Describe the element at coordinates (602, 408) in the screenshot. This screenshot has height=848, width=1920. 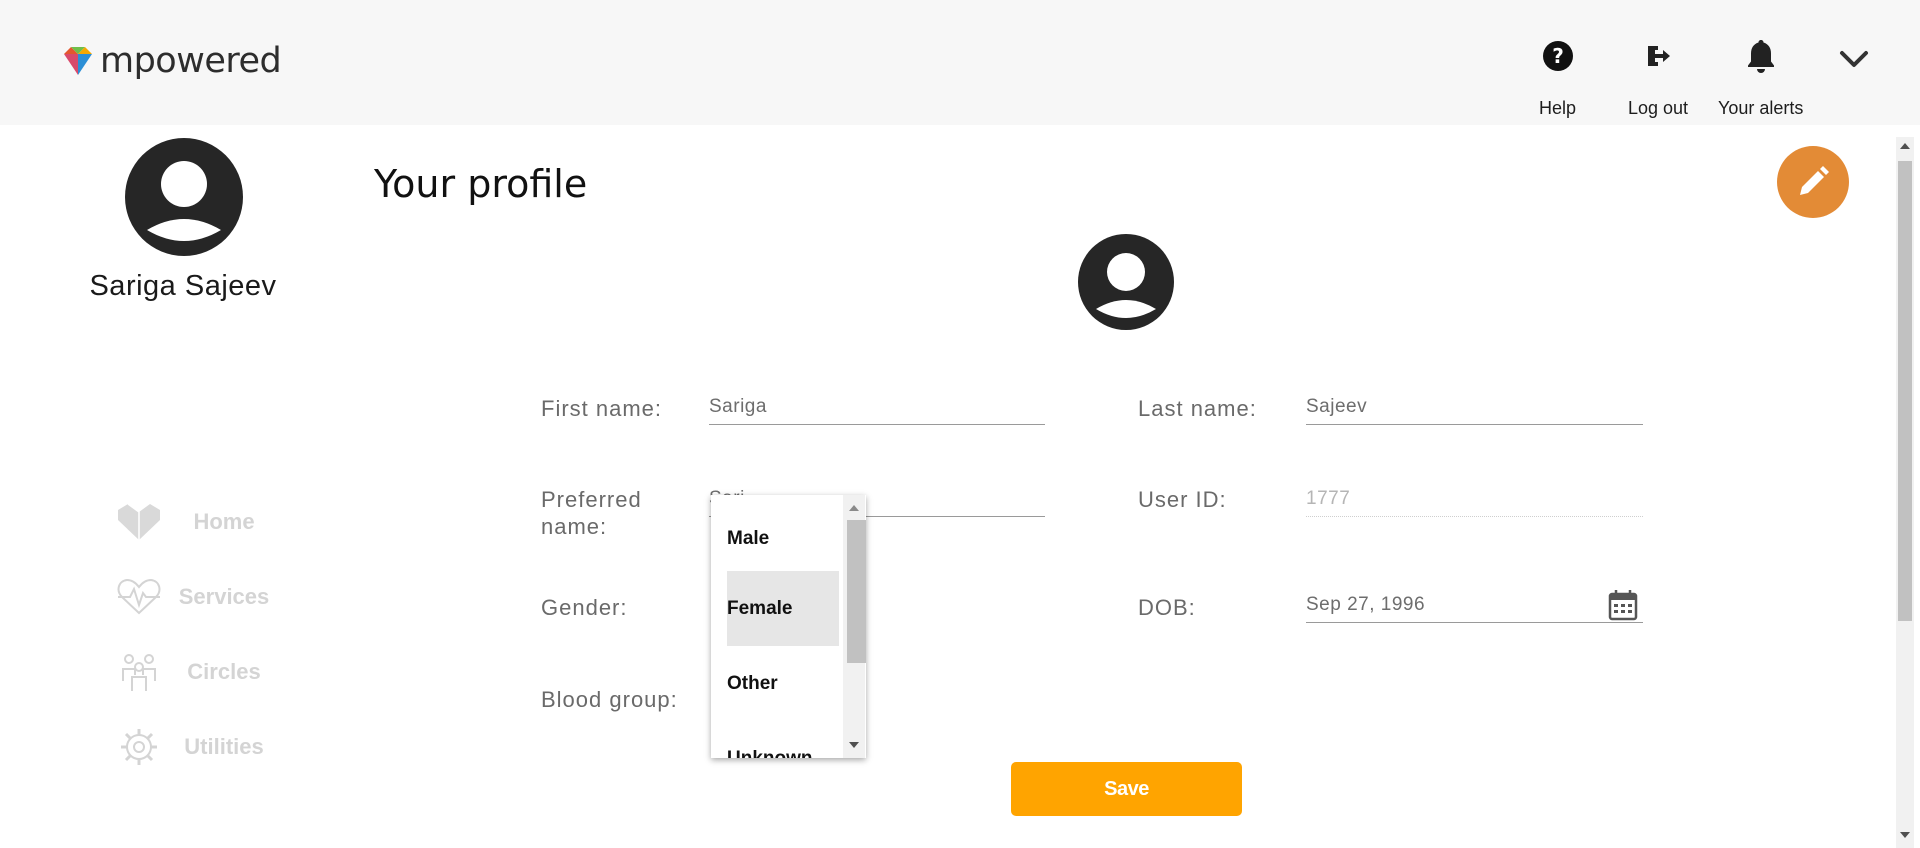
I see `first-name-label: First name:` at that location.